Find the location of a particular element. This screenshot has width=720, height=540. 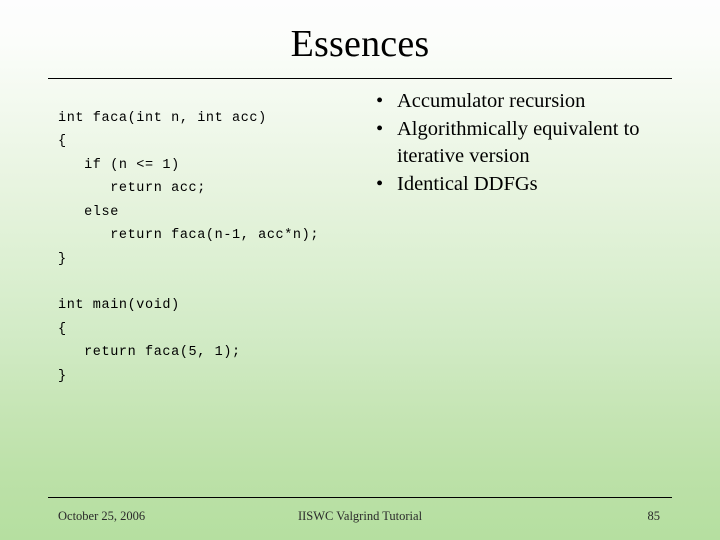

list-item: • Accumulator recursion is located at coordinates (522, 102).